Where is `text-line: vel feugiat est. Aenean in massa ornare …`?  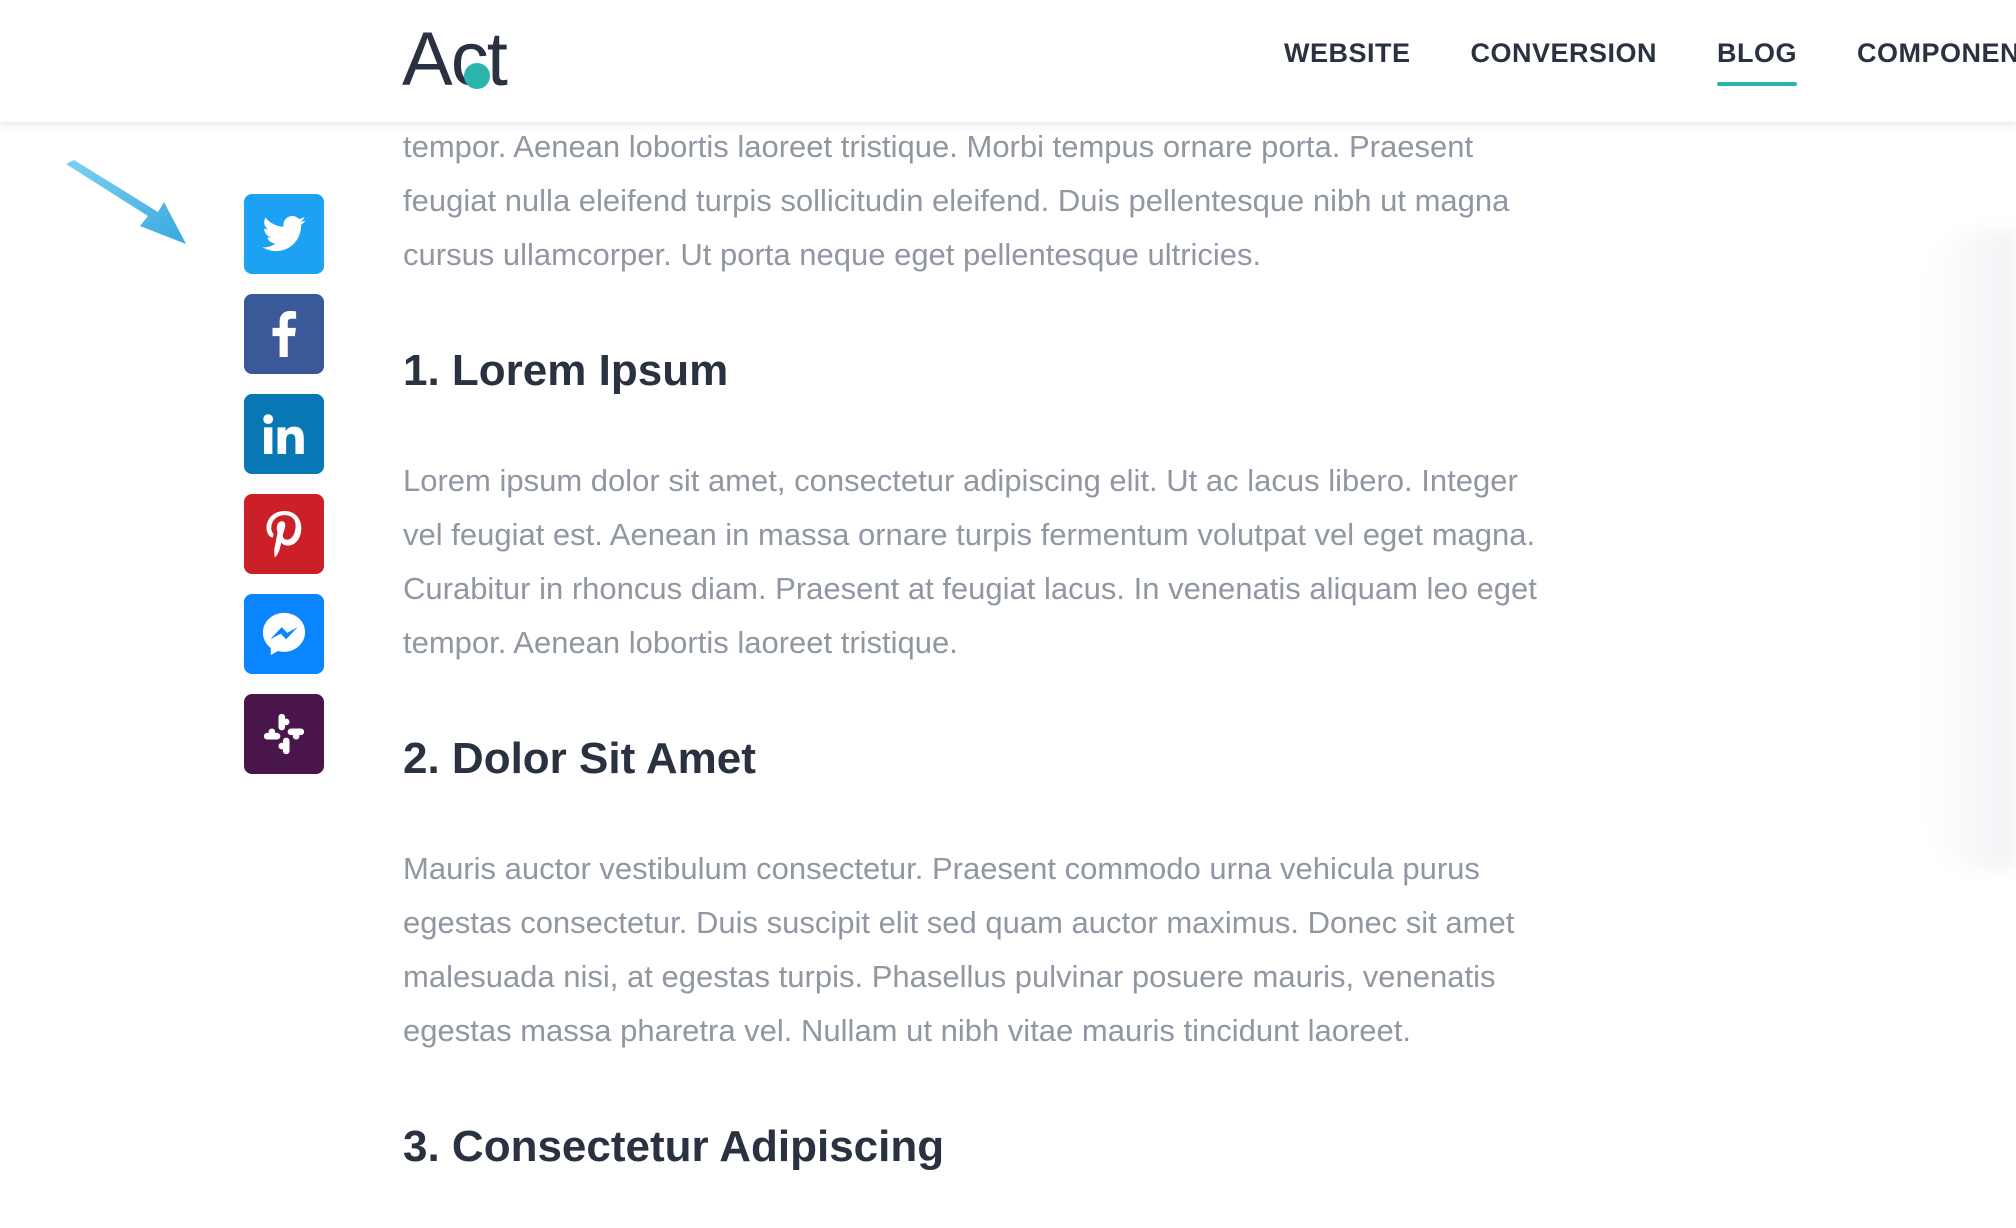 text-line: vel feugiat est. Aenean in massa ornare … is located at coordinates (969, 534).